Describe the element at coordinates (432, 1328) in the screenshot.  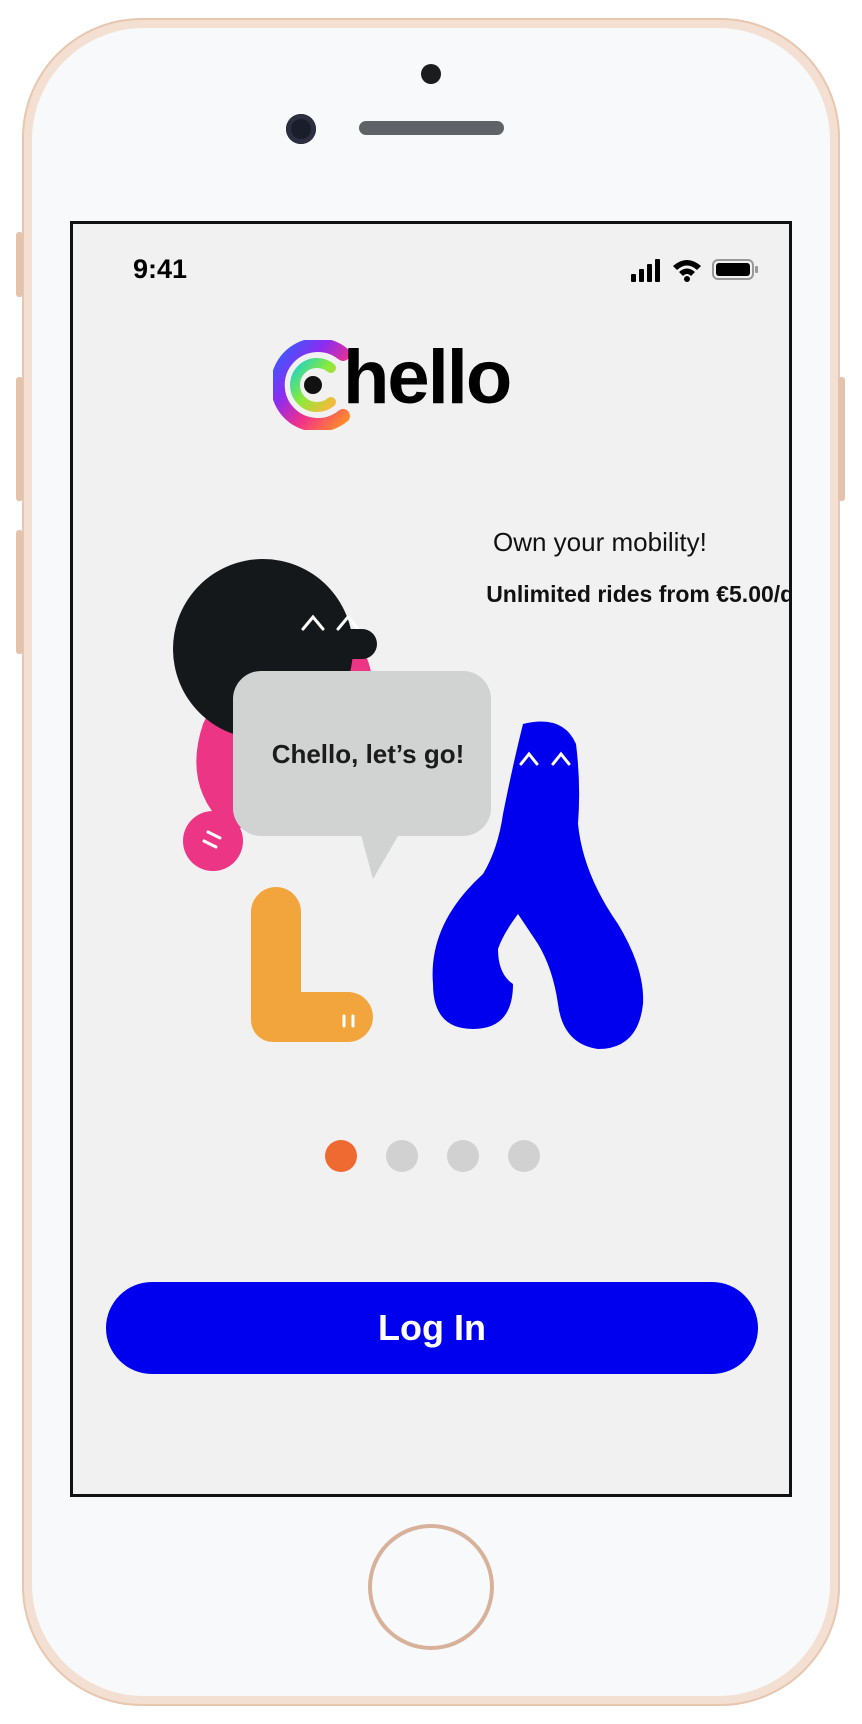
I see `login-button: Log In` at that location.